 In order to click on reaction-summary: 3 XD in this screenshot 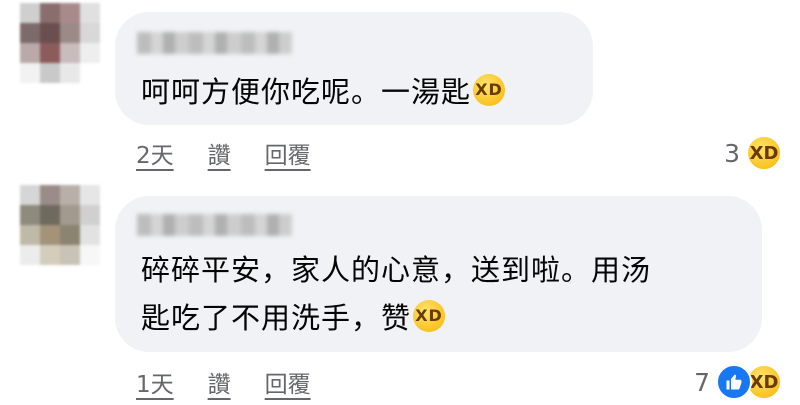, I will do `click(753, 153)`.